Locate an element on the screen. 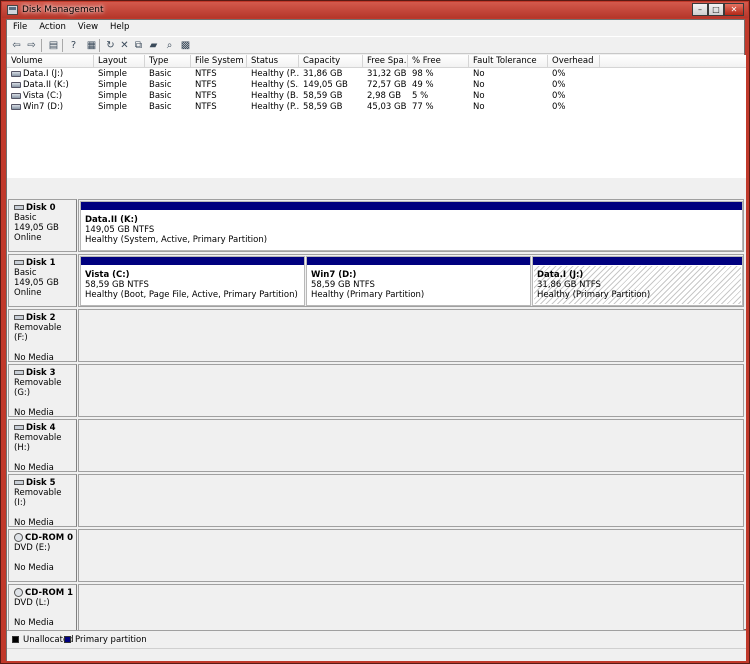  disk-type: Removable (G:) is located at coordinates (38, 388).